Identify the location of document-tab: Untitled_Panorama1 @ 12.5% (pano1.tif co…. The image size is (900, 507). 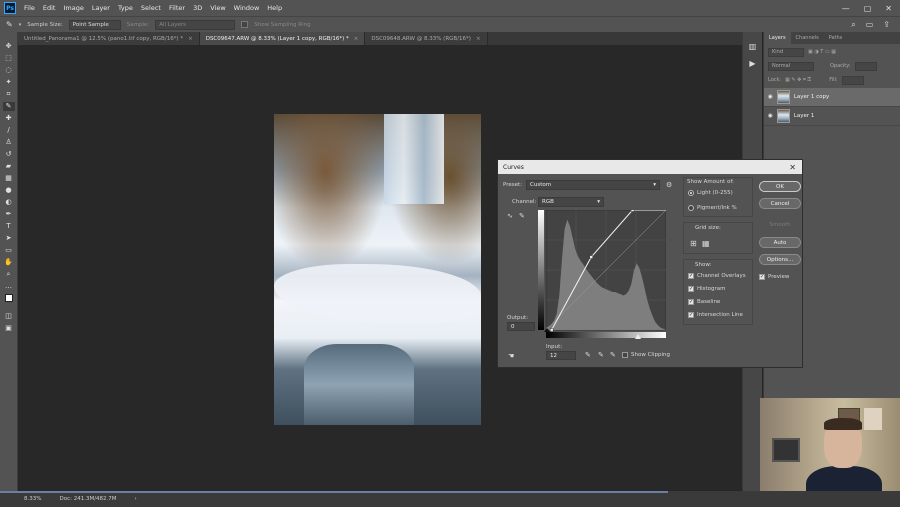
(109, 38).